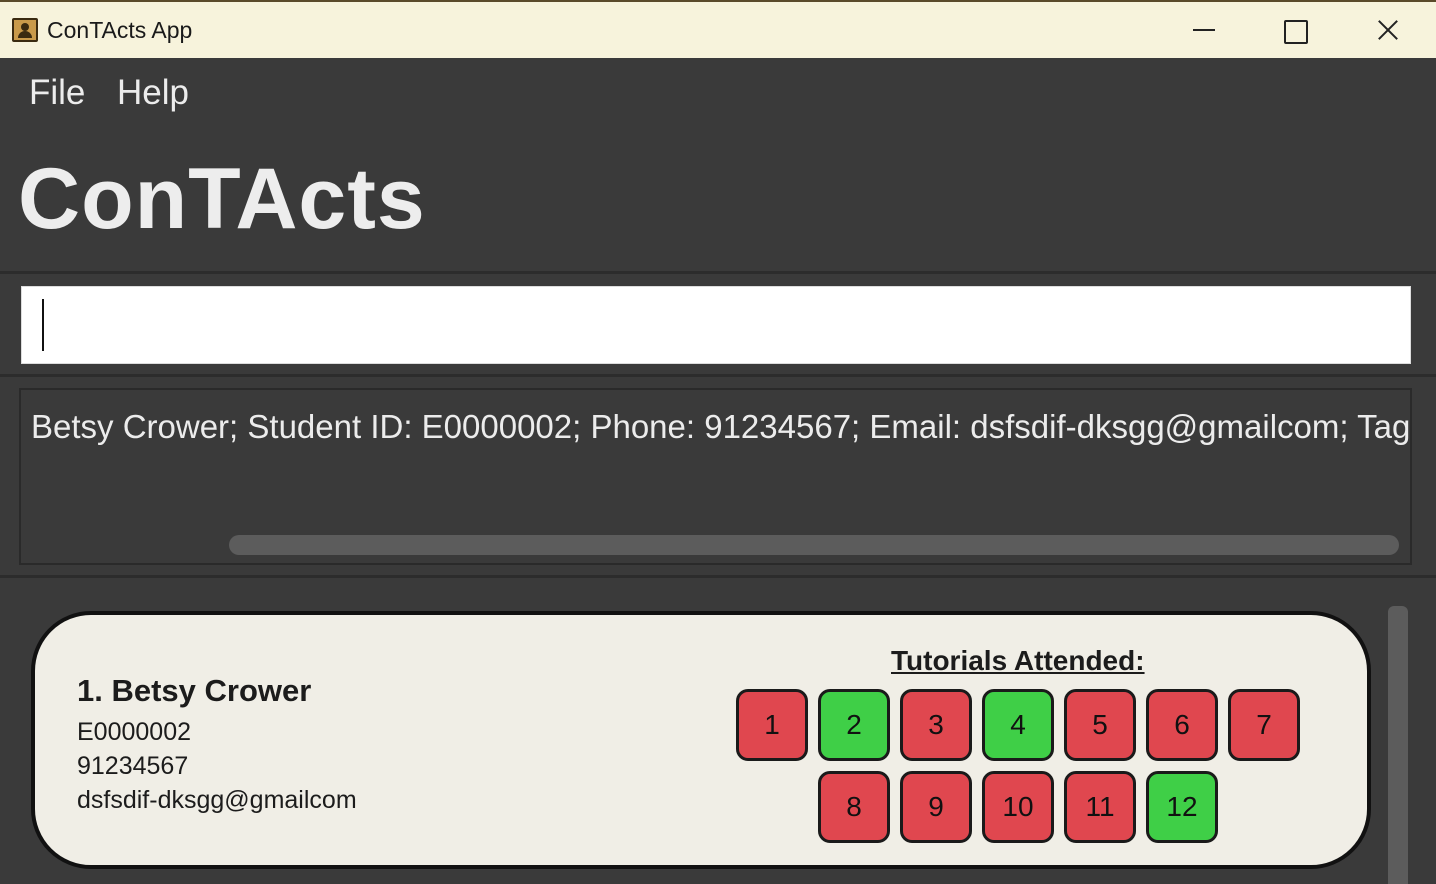  I want to click on result-horizontal-scrollbar, so click(814, 545).